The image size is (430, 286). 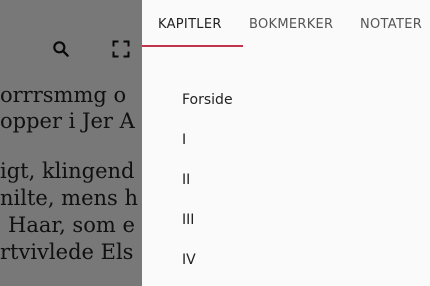 What do you see at coordinates (71, 225) in the screenshot?
I see `book-text-line: Haar, som e` at bounding box center [71, 225].